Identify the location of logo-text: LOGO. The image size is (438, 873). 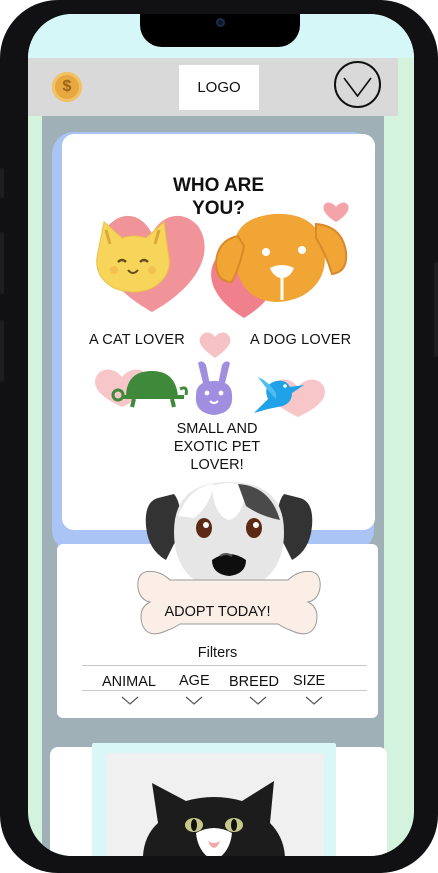
(219, 87).